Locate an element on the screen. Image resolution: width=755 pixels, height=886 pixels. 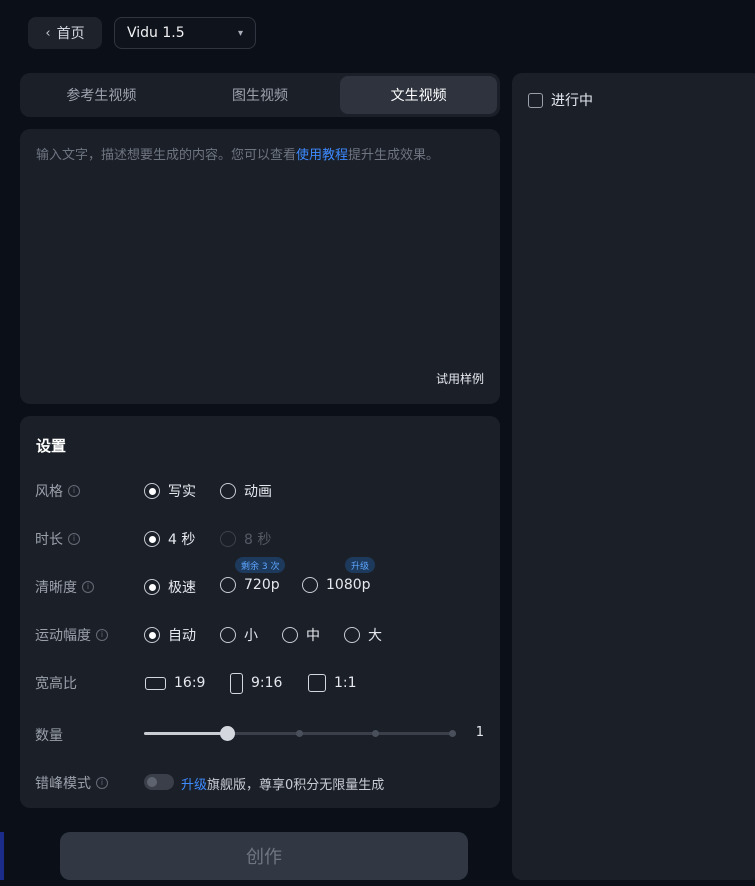
tab-image-video: 图生视频 is located at coordinates (260, 95).